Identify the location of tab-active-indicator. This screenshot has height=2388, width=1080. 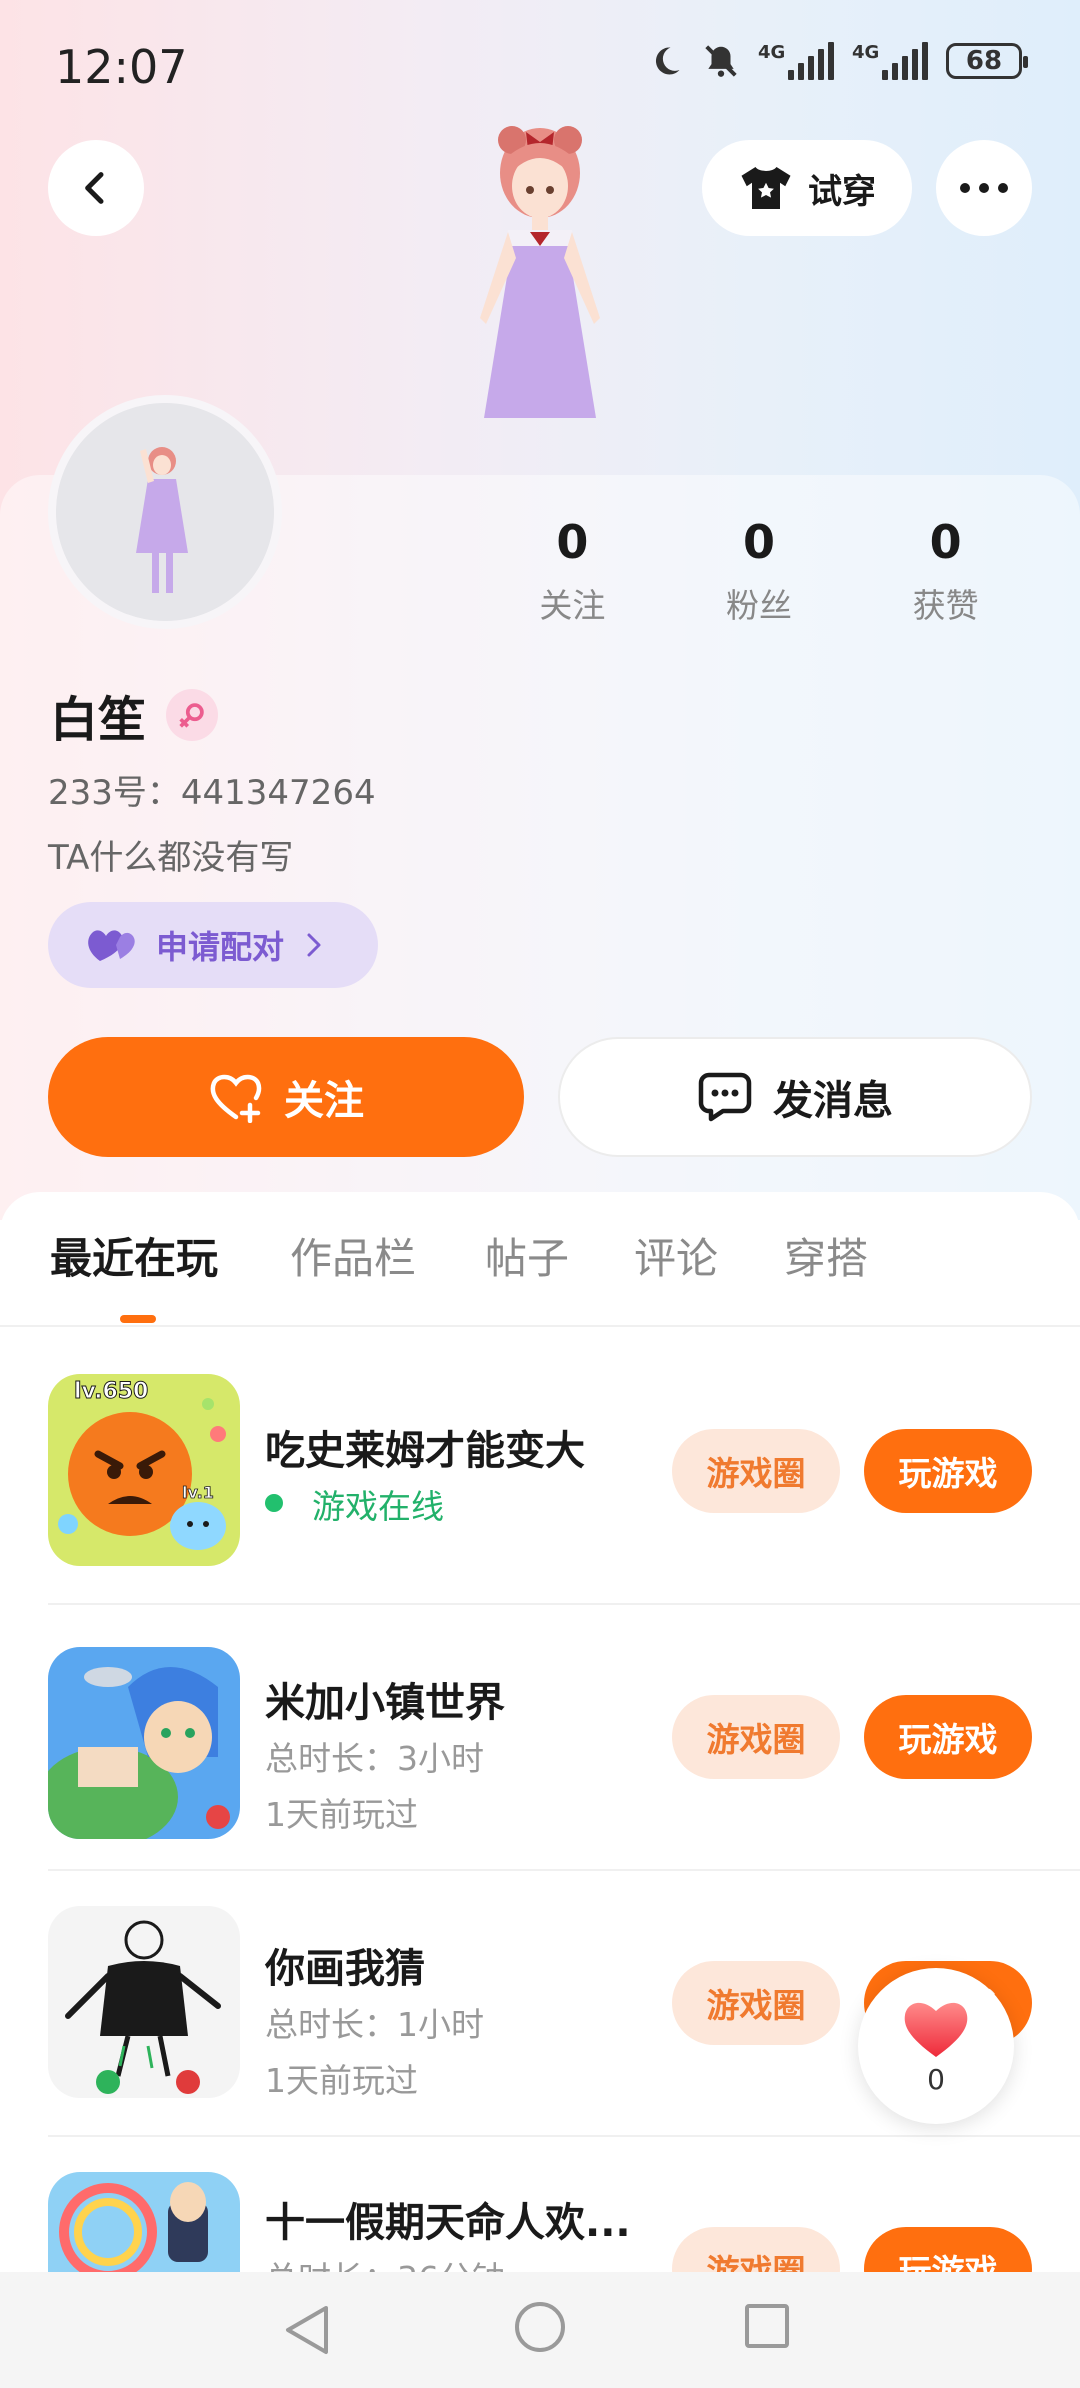
(138, 1319).